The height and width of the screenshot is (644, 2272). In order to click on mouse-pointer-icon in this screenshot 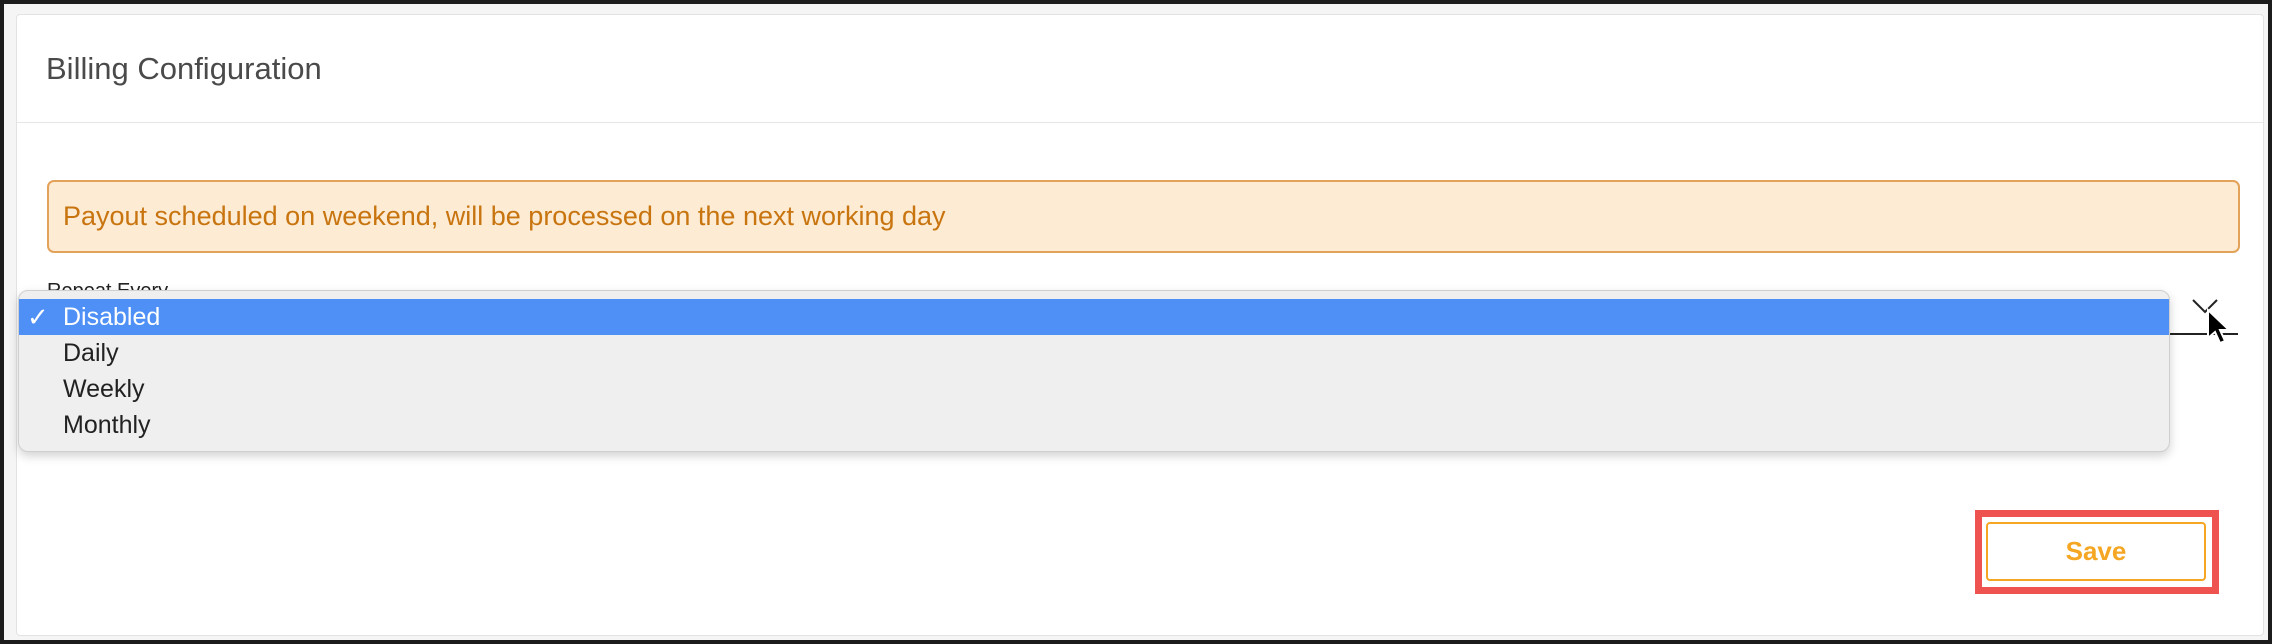, I will do `click(2219, 326)`.